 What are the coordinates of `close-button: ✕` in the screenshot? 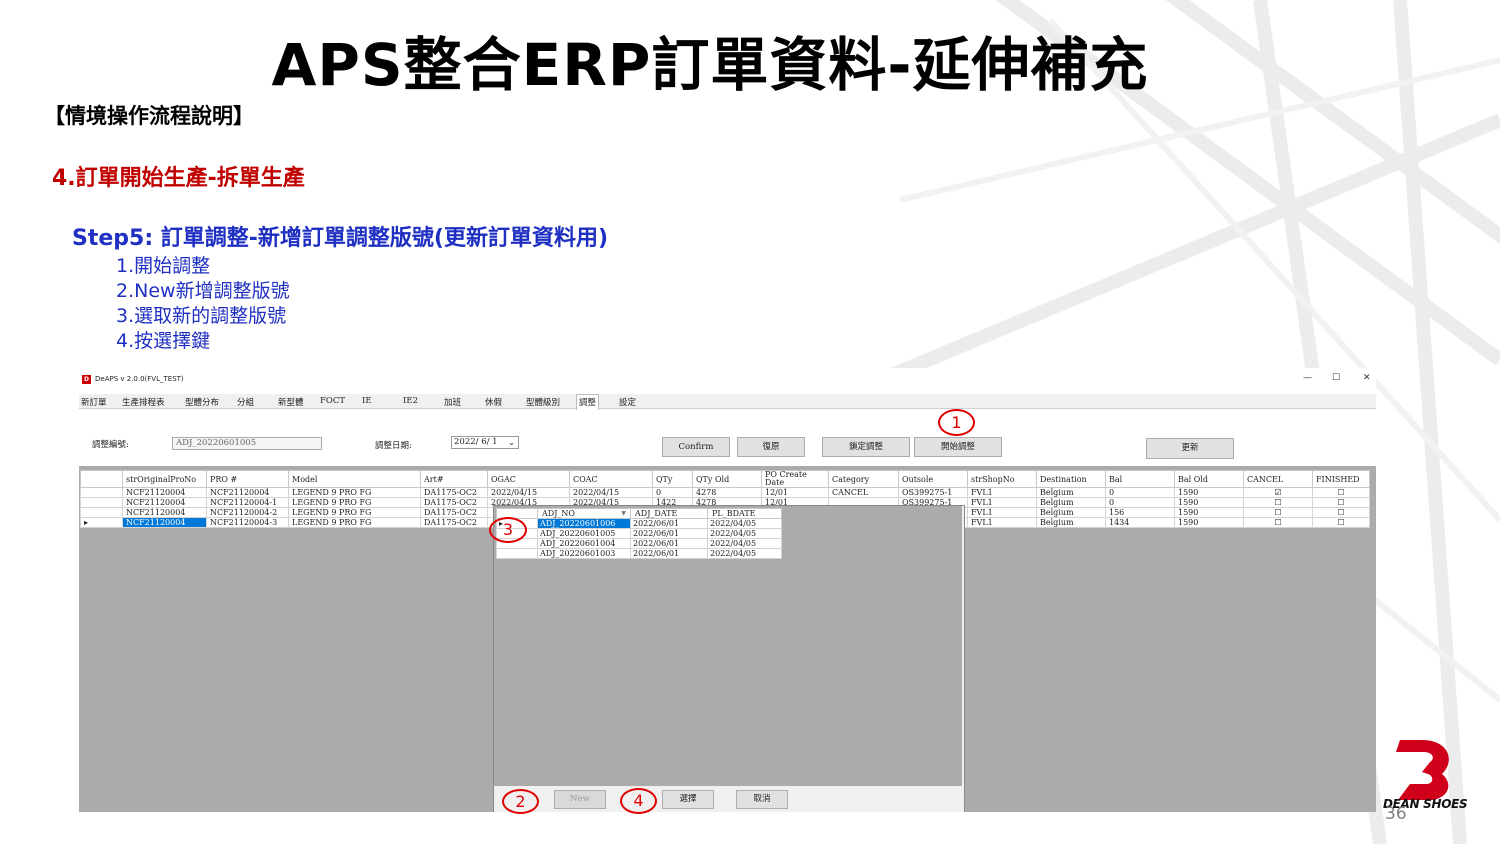 It's located at (1367, 378).